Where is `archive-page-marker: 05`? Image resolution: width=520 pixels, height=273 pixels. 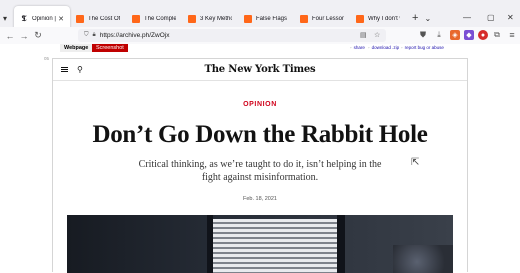 archive-page-marker: 05 is located at coordinates (47, 58).